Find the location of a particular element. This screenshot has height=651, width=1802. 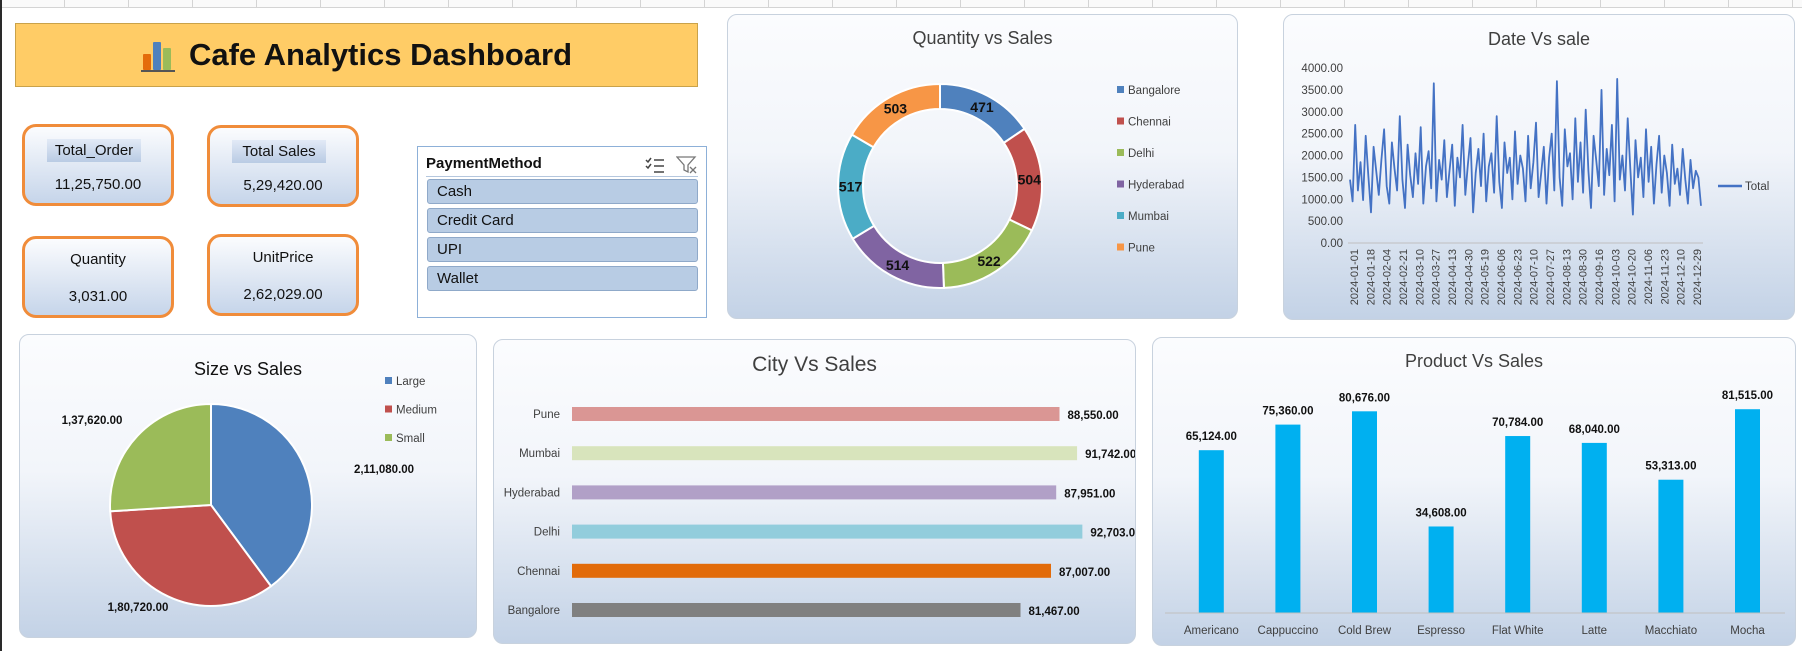

series-line-total is located at coordinates (1525, 147).